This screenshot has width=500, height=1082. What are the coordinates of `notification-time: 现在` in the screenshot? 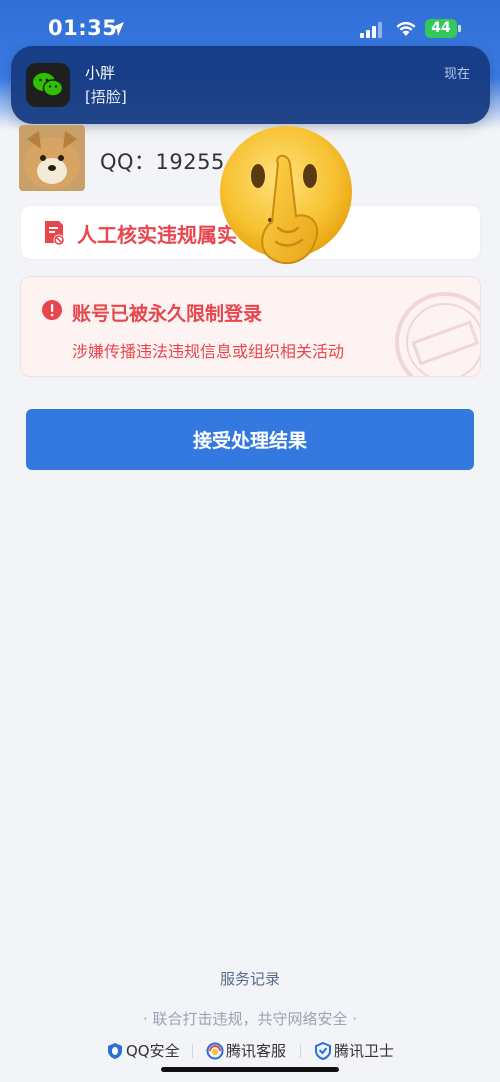 It's located at (456, 74).